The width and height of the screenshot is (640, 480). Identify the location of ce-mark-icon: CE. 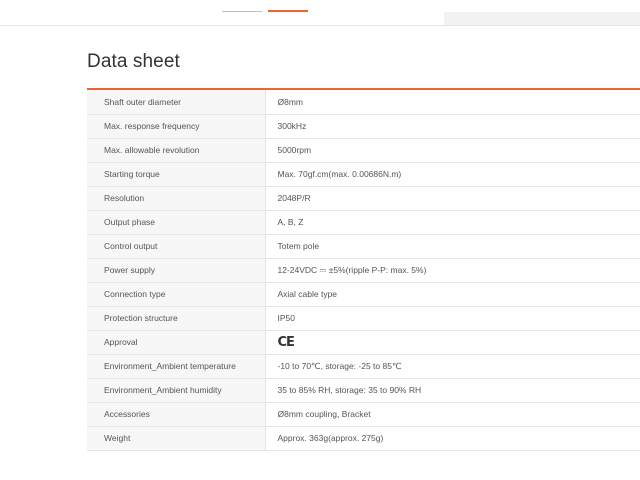
(286, 342).